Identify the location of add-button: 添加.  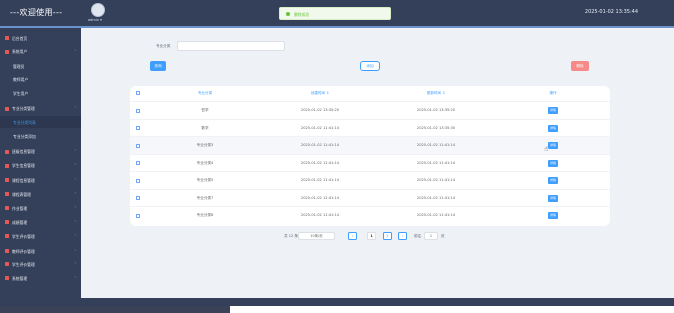
(370, 66).